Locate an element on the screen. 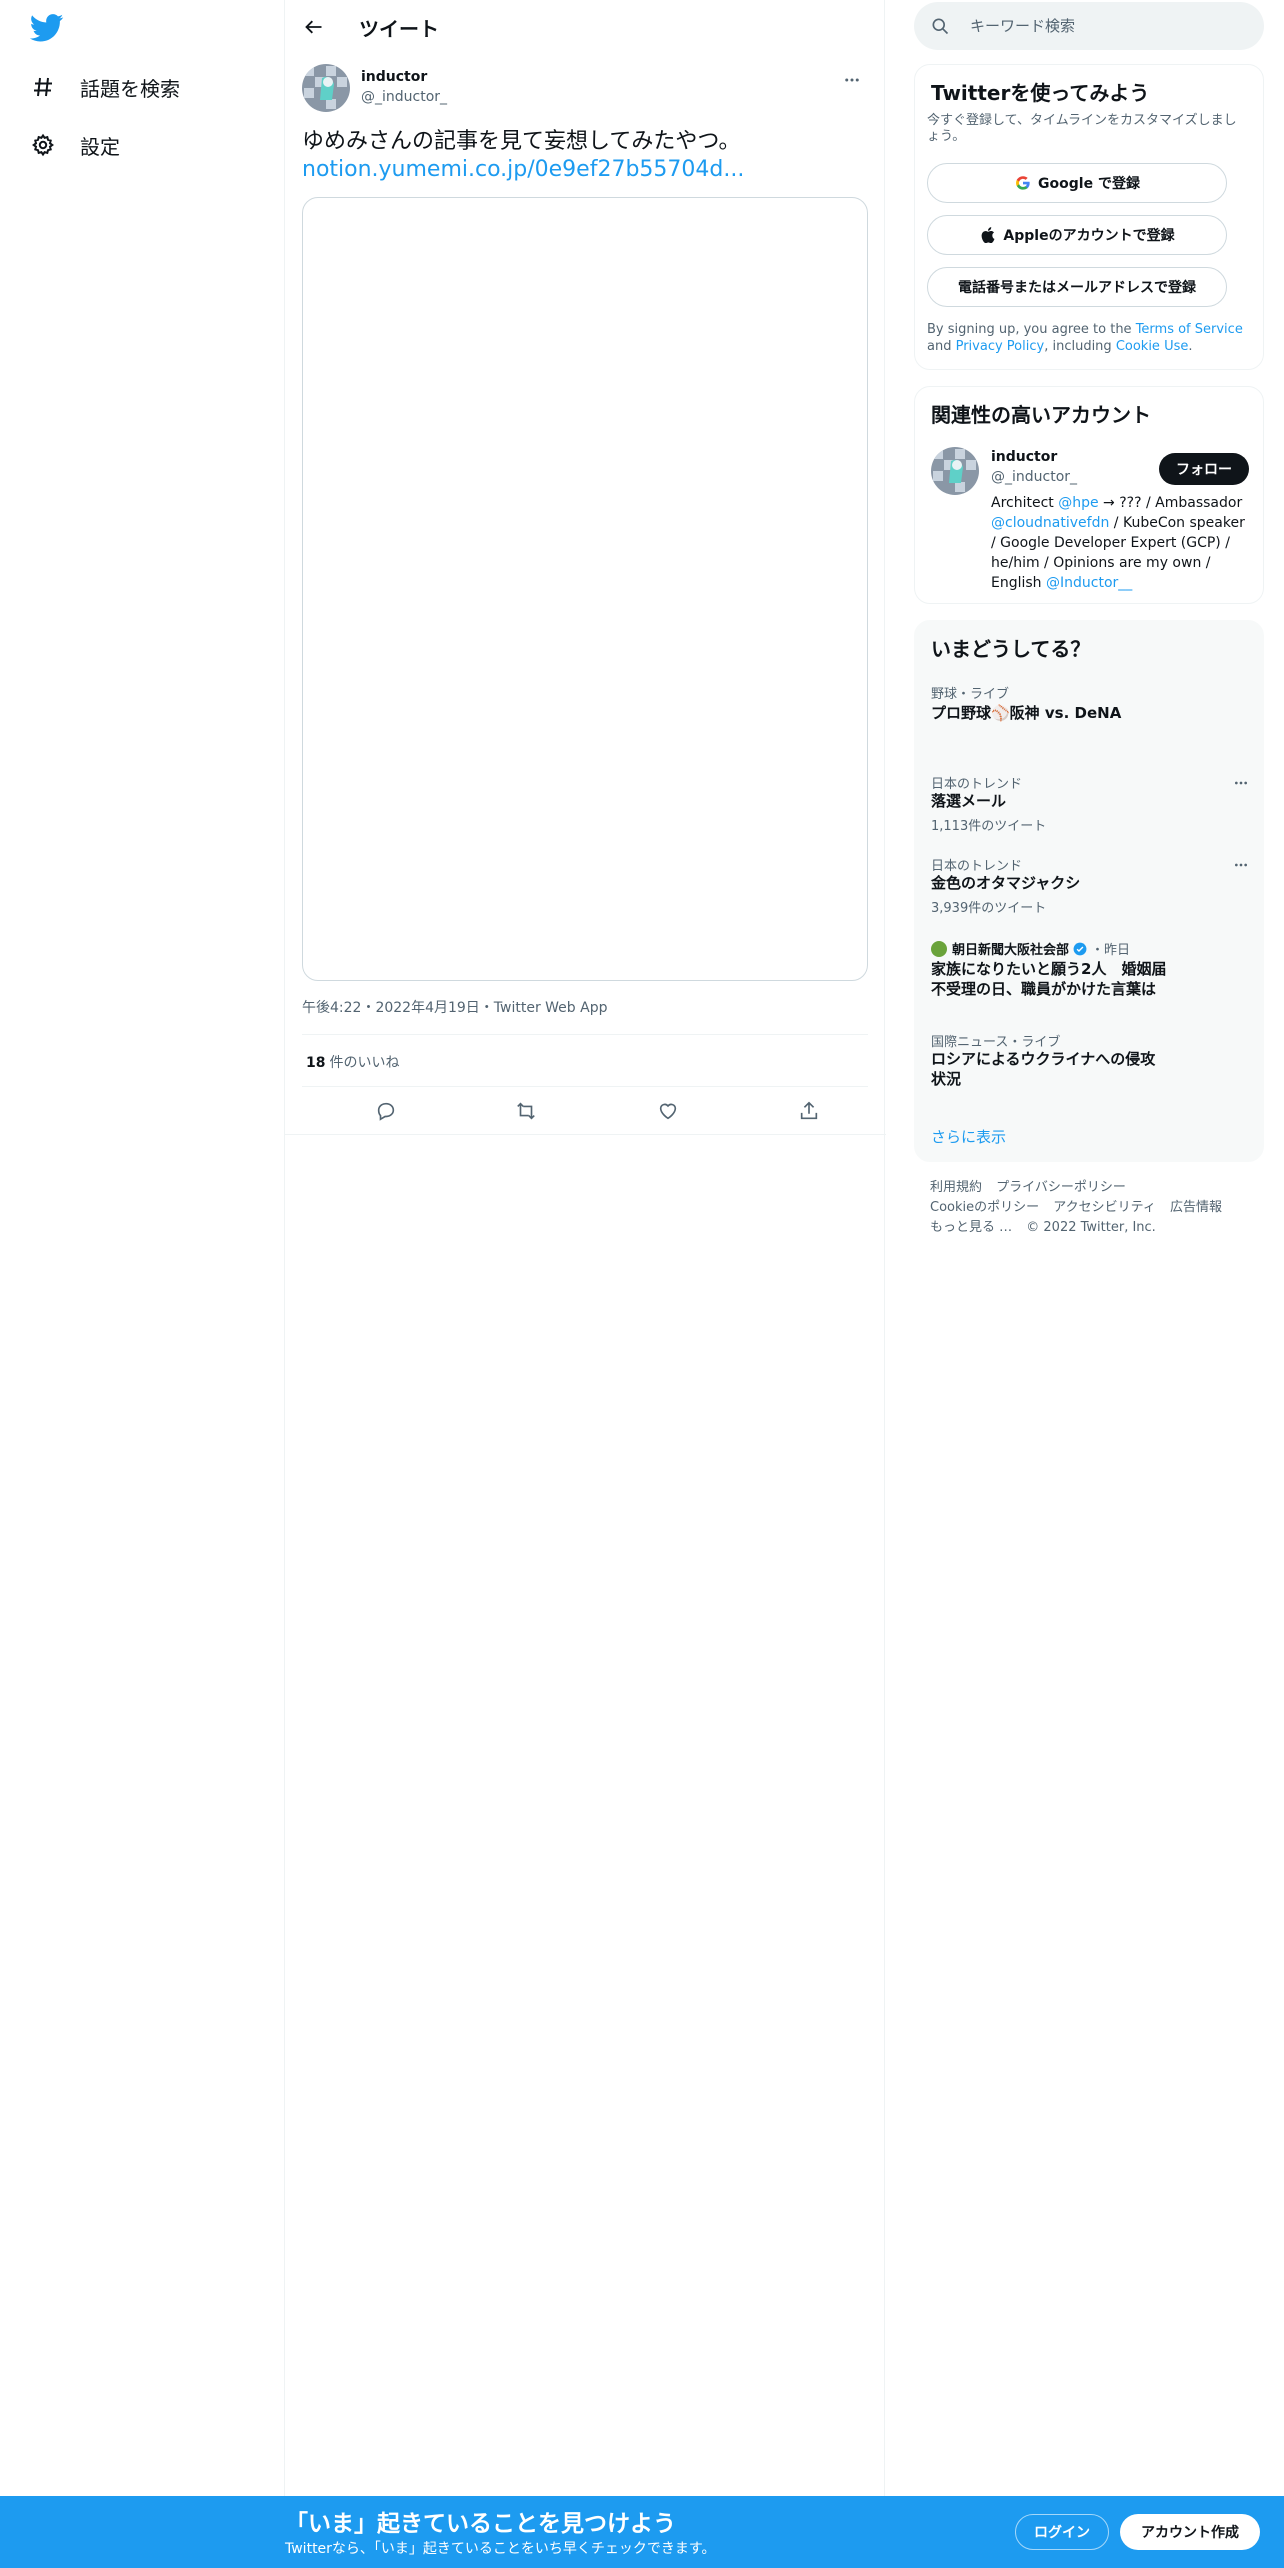 The width and height of the screenshot is (1284, 2568). footer-link-ads: 広告情報 is located at coordinates (1196, 1207).